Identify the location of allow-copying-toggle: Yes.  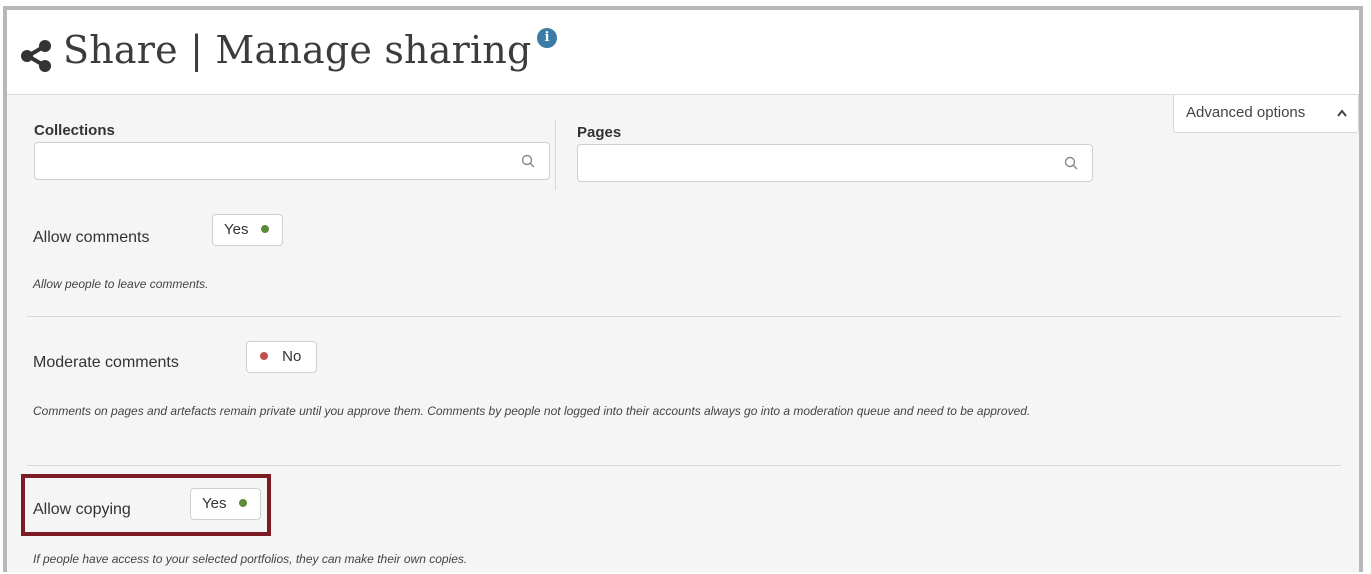
(225, 504).